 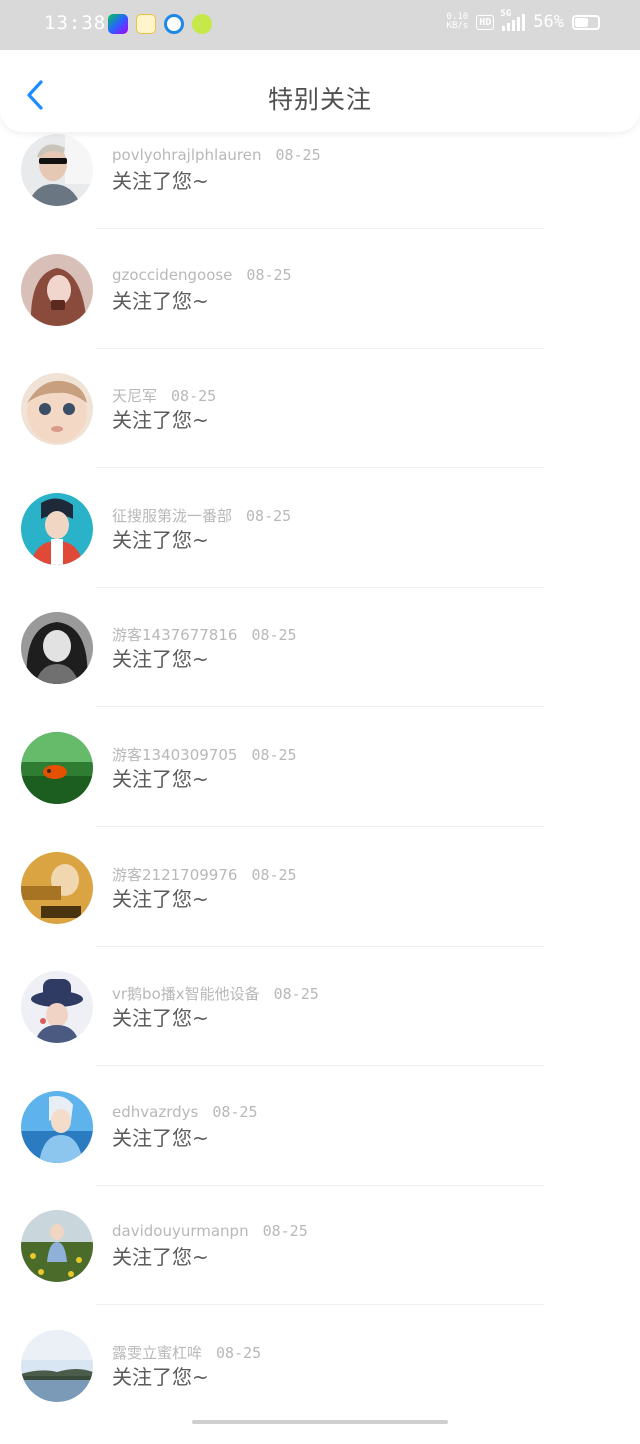 I want to click on list-item: 露雯立蜜杠哞 08-25 关注了您~, so click(x=320, y=1384).